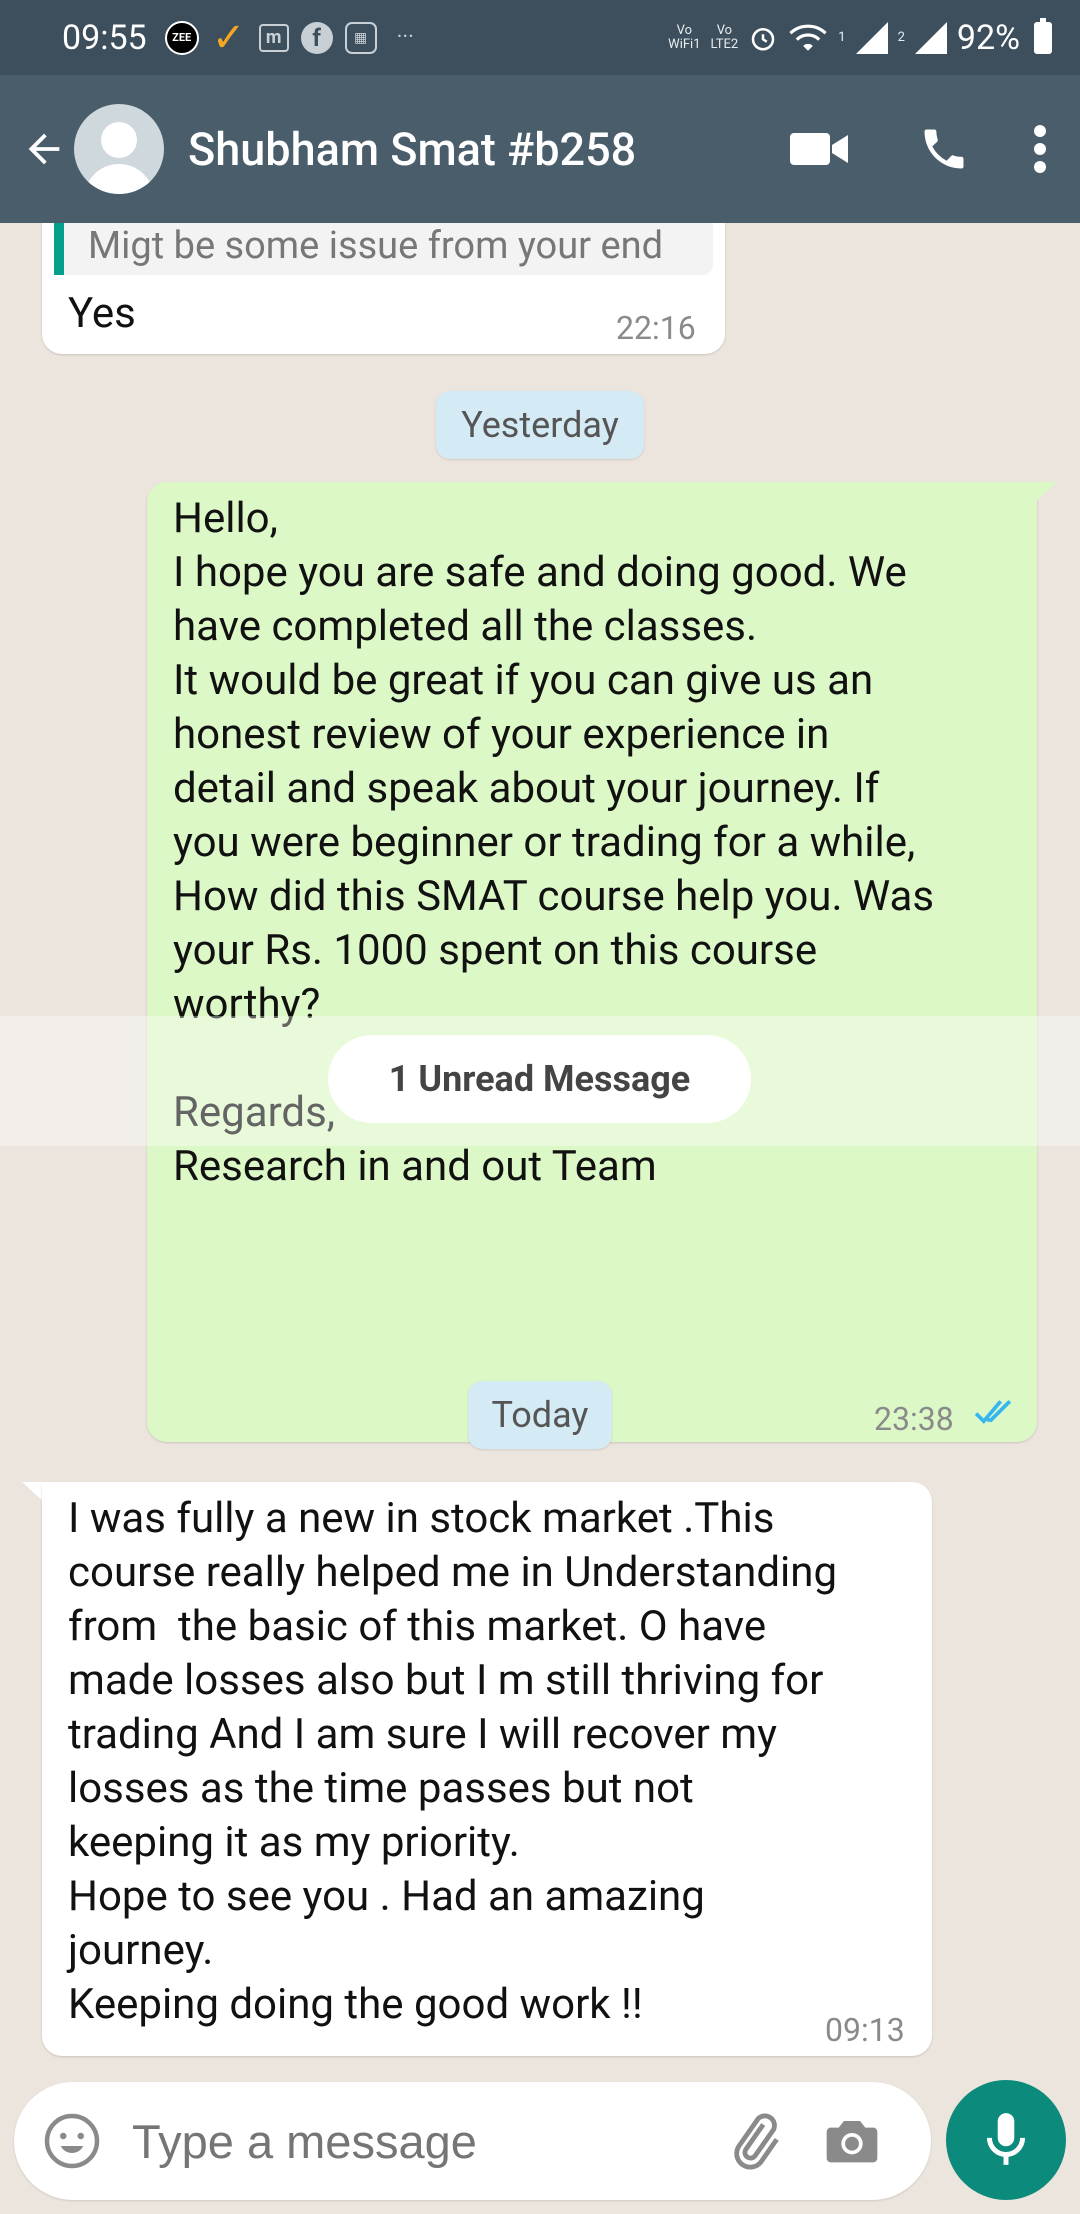 Image resolution: width=1080 pixels, height=2214 pixels. I want to click on avatar-body, so click(119, 179).